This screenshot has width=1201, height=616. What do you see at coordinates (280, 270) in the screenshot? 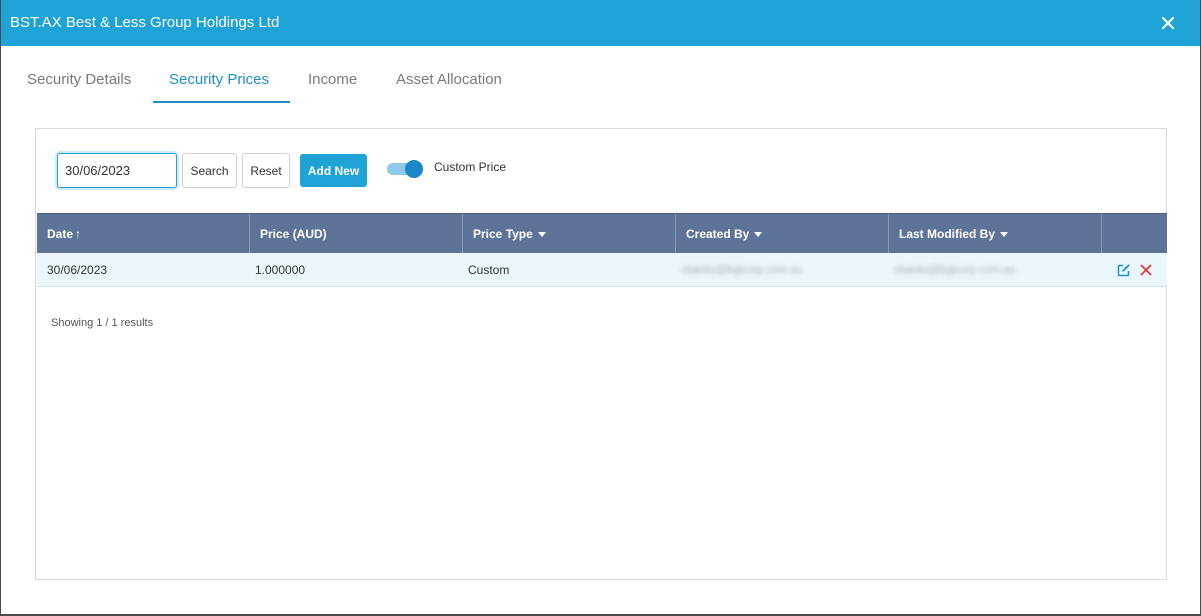
I see `cell-price: 1.000000` at bounding box center [280, 270].